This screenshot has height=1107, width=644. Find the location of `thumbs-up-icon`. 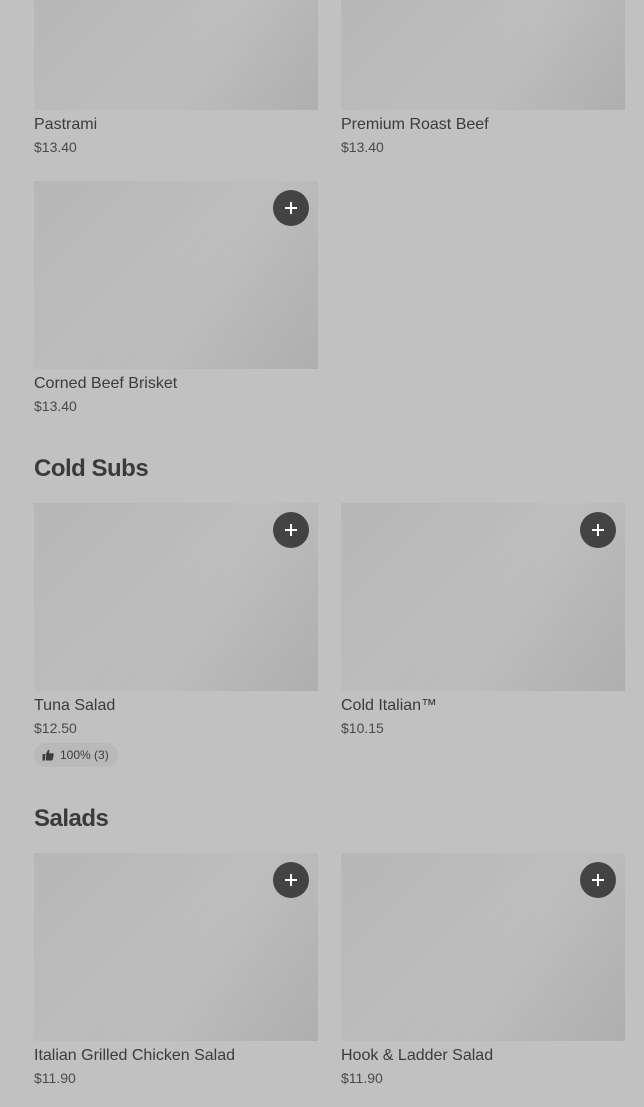

thumbs-up-icon is located at coordinates (48, 755).